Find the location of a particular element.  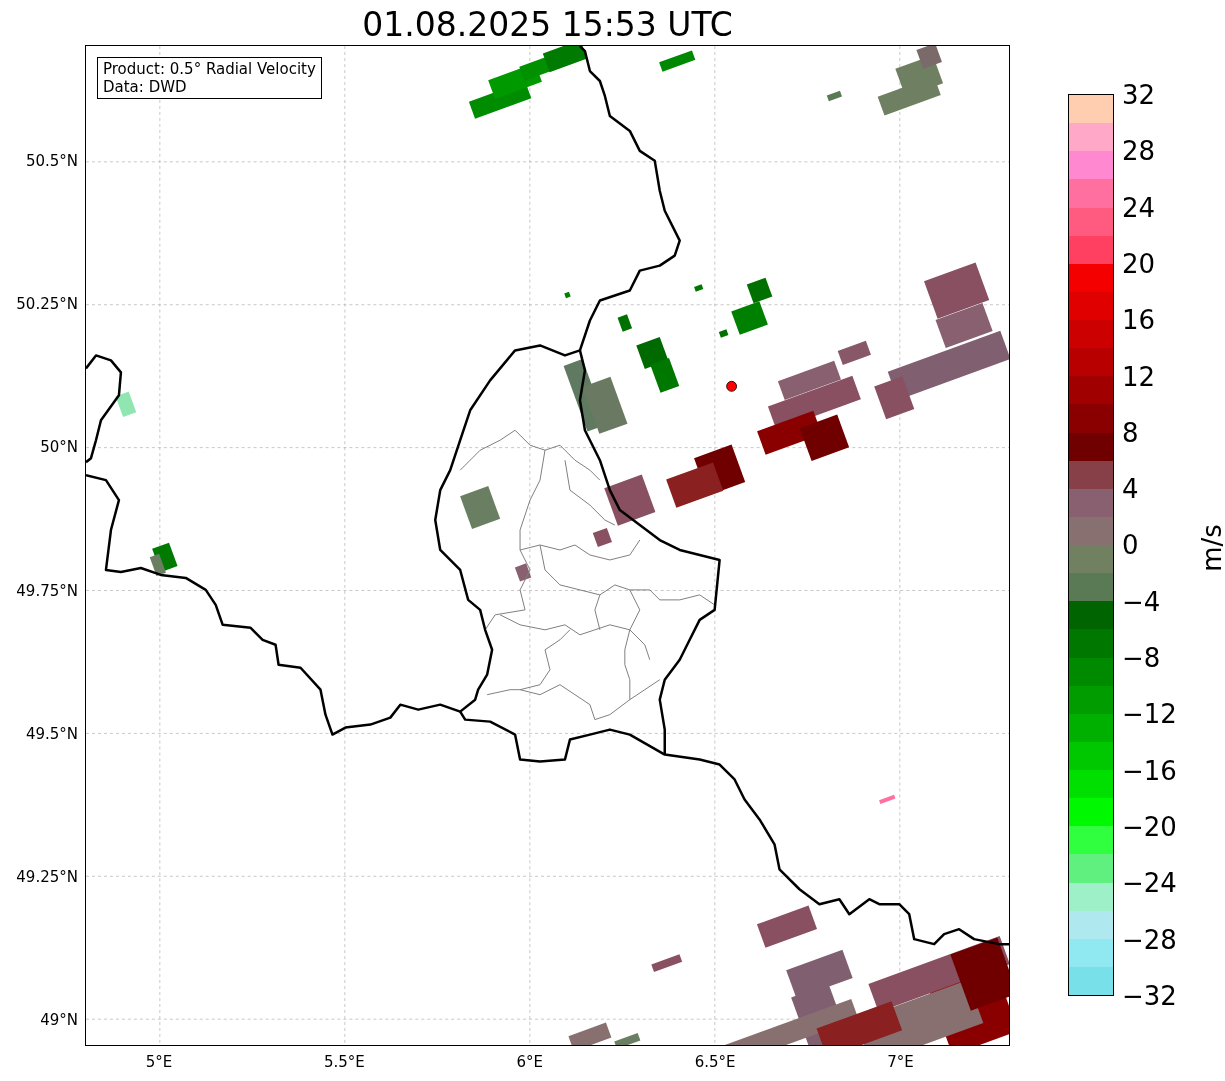

colorbar-tick-label: −8 is located at coordinates (1141, 658).